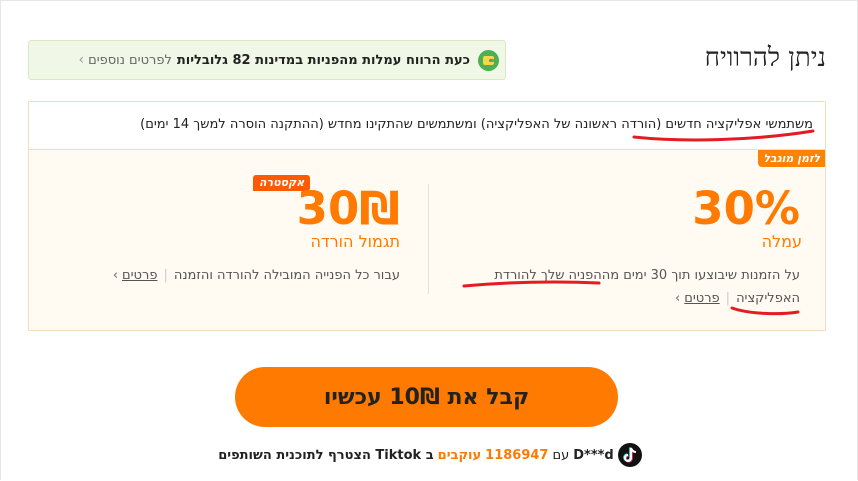 The image size is (858, 481). Describe the element at coordinates (286, 275) in the screenshot. I see `bonus-desc-text: עבור כל הפנייה המובילה להורדה והזמנה` at that location.